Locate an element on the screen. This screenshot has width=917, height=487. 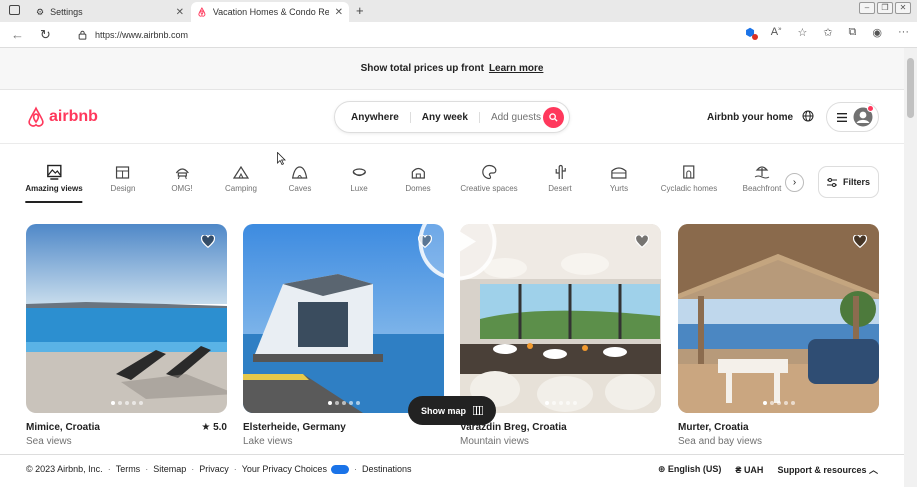
minimize-icon: – is located at coordinates (867, 8).